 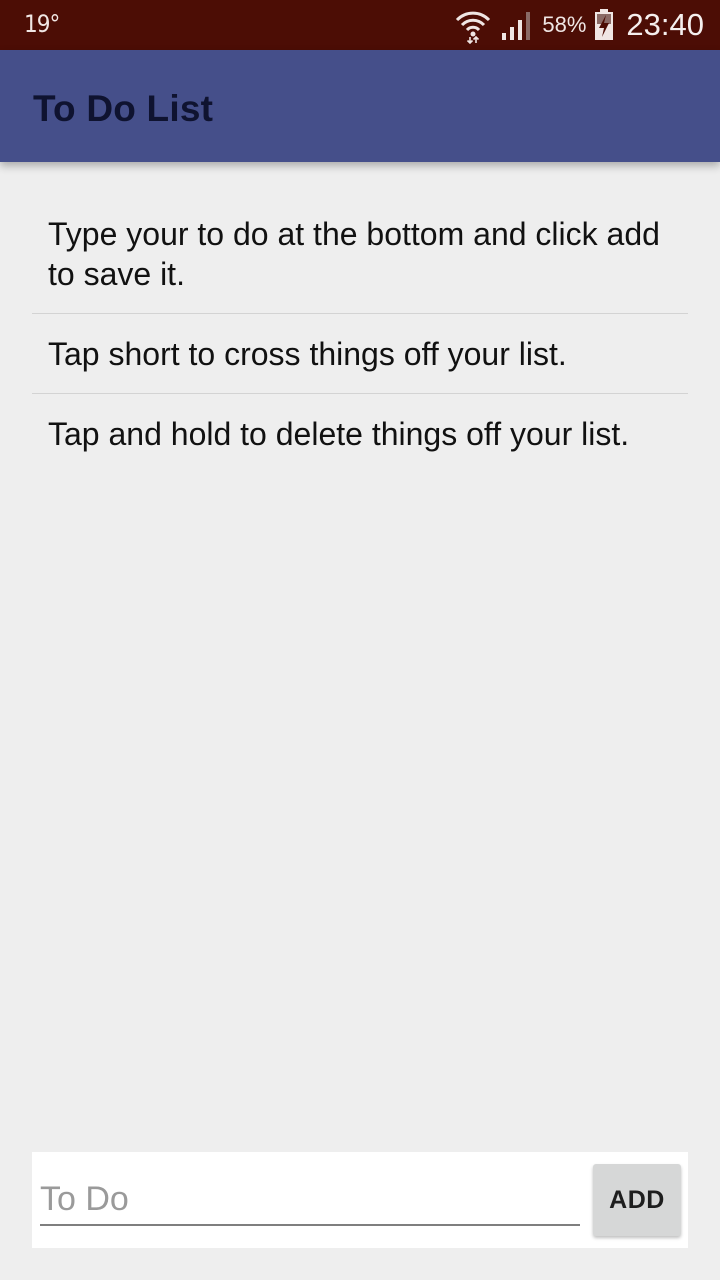 I want to click on status-time: 23:40, so click(x=665, y=24).